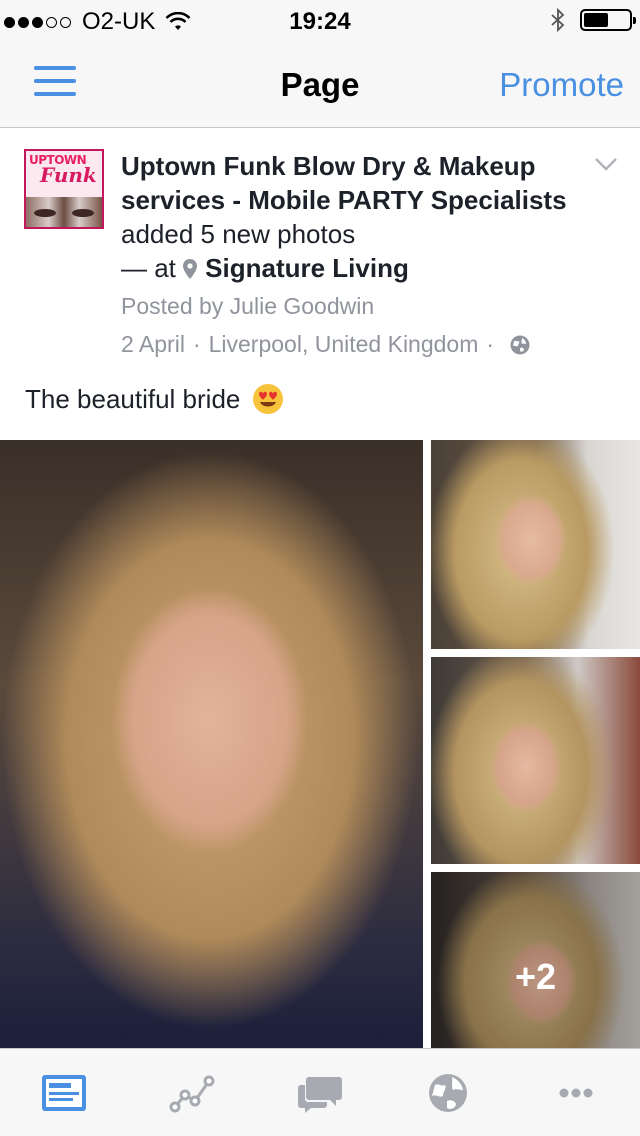 This screenshot has width=640, height=1136. Describe the element at coordinates (558, 20) in the screenshot. I see `bluetooth-icon` at that location.